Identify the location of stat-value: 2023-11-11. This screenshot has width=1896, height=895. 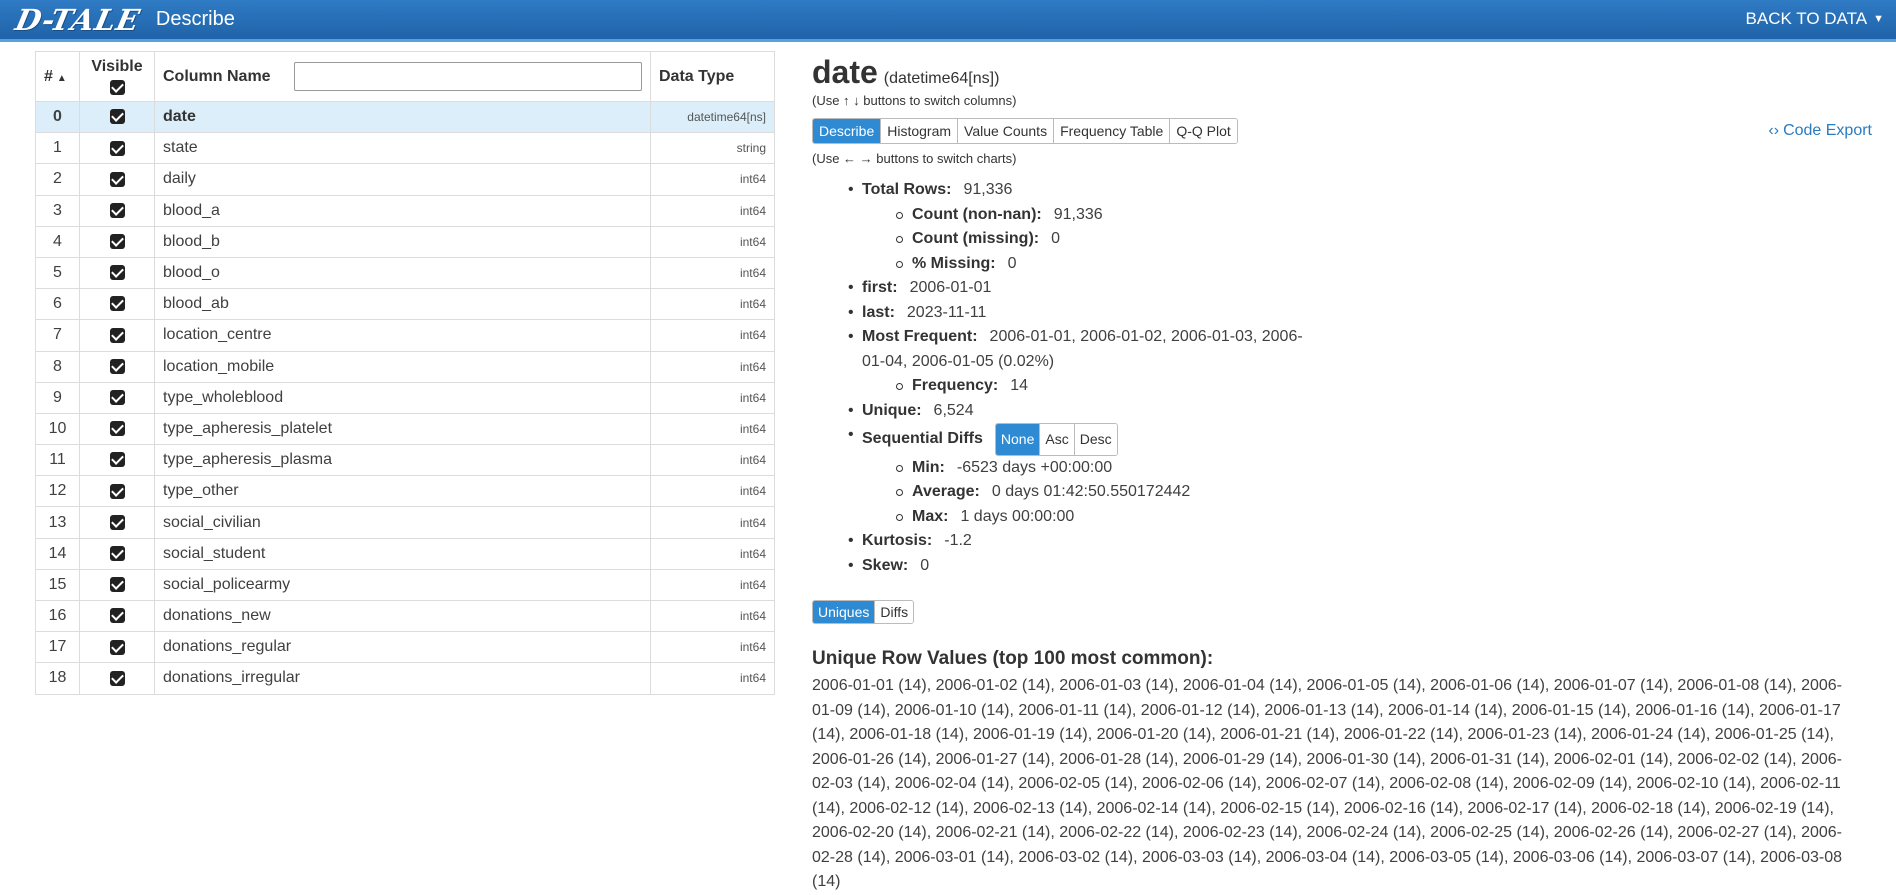
(946, 312).